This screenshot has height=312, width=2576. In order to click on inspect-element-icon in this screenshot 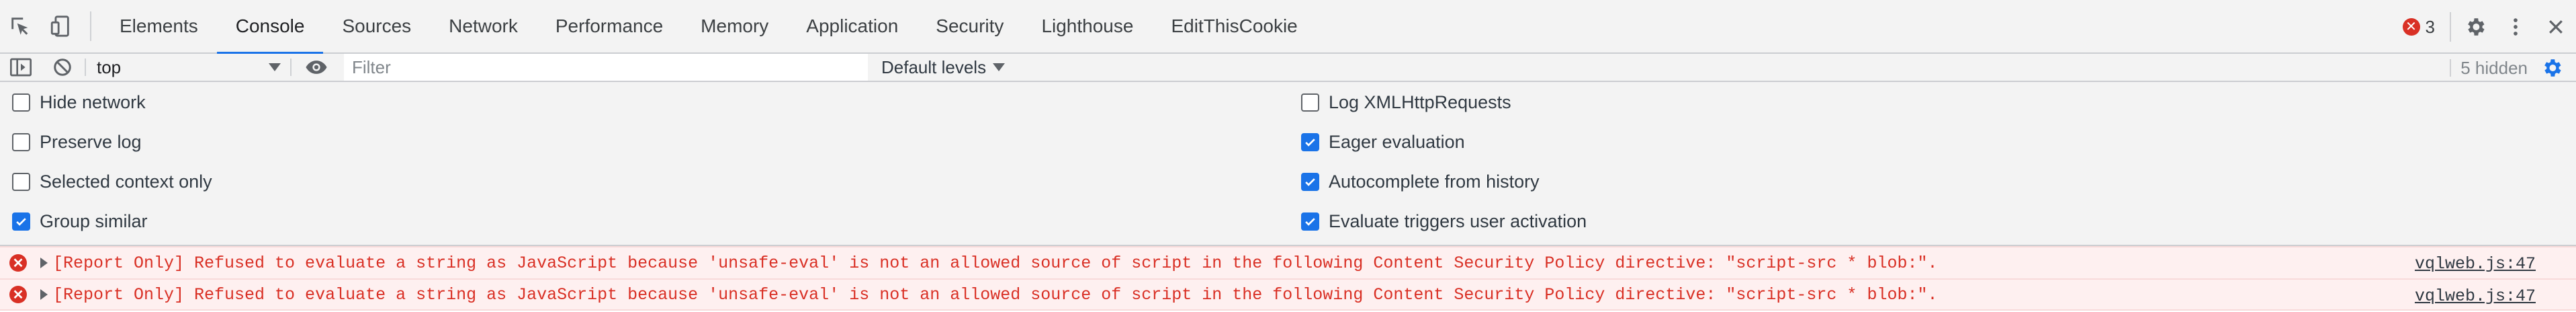, I will do `click(20, 26)`.